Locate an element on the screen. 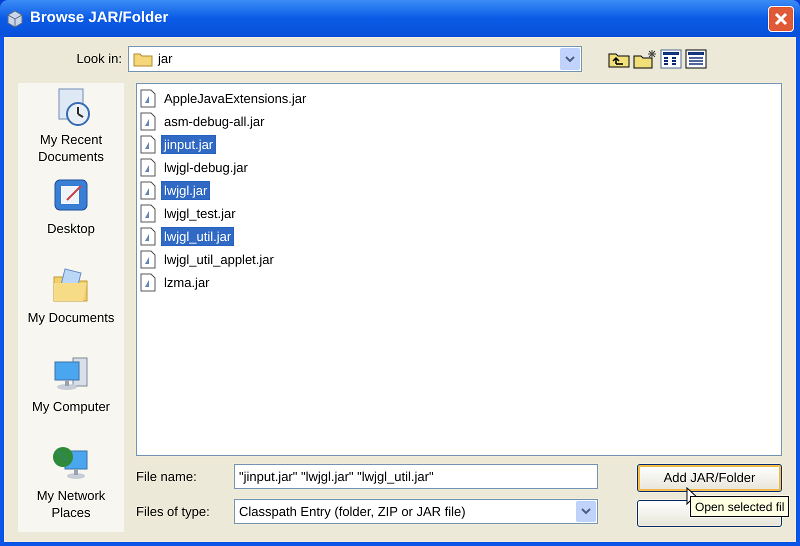 The width and height of the screenshot is (800, 546). tooltip: Open selected fil is located at coordinates (740, 506).